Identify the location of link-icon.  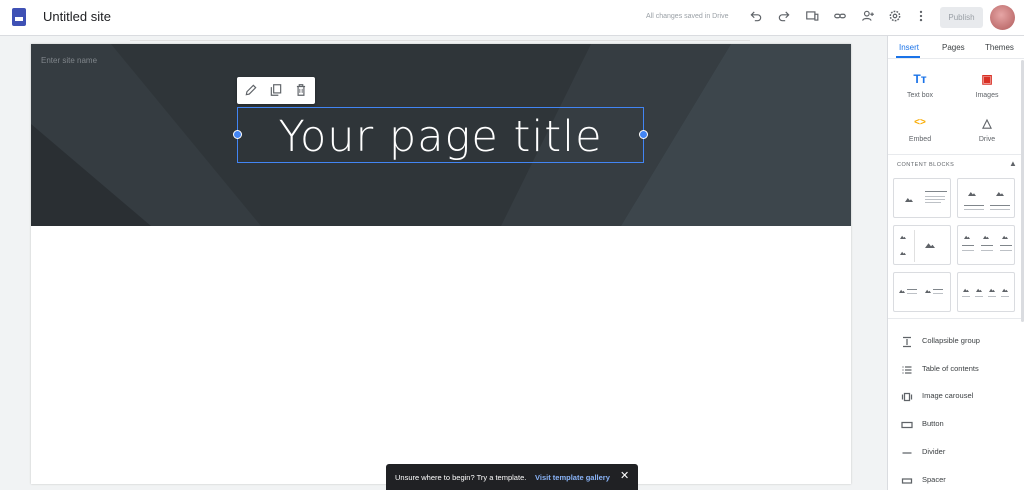
(840, 17).